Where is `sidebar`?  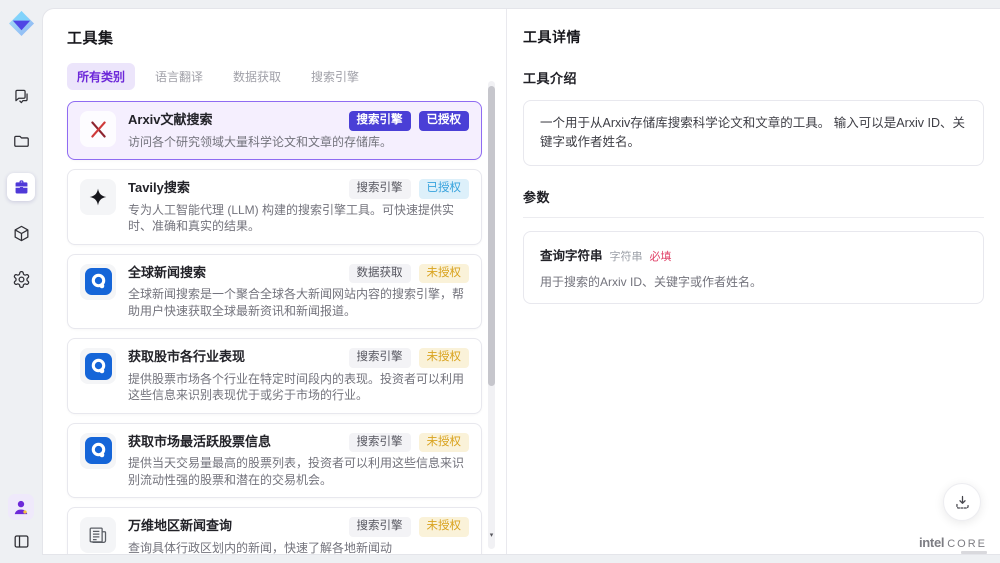 sidebar is located at coordinates (21, 281).